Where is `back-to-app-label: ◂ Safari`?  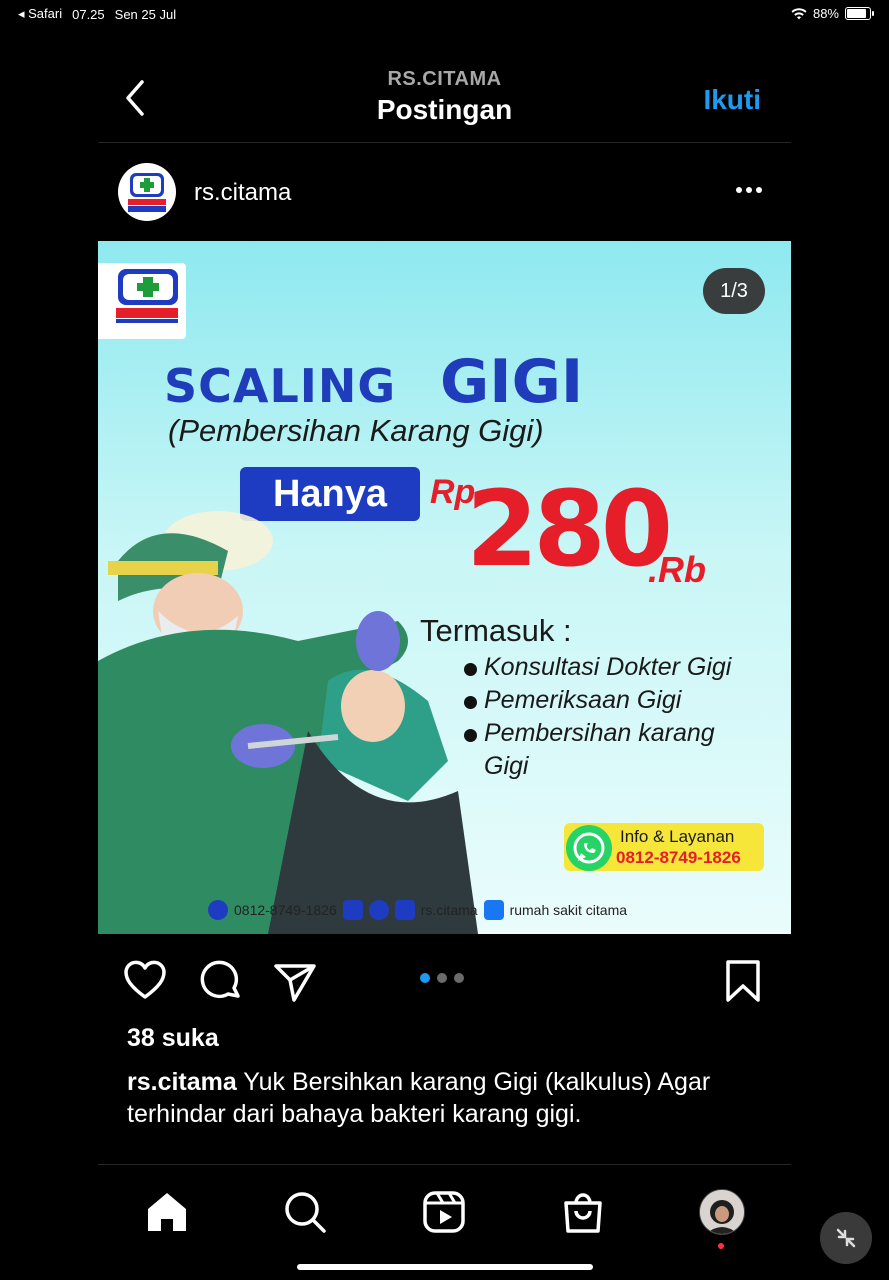
back-to-app-label: ◂ Safari is located at coordinates (40, 14).